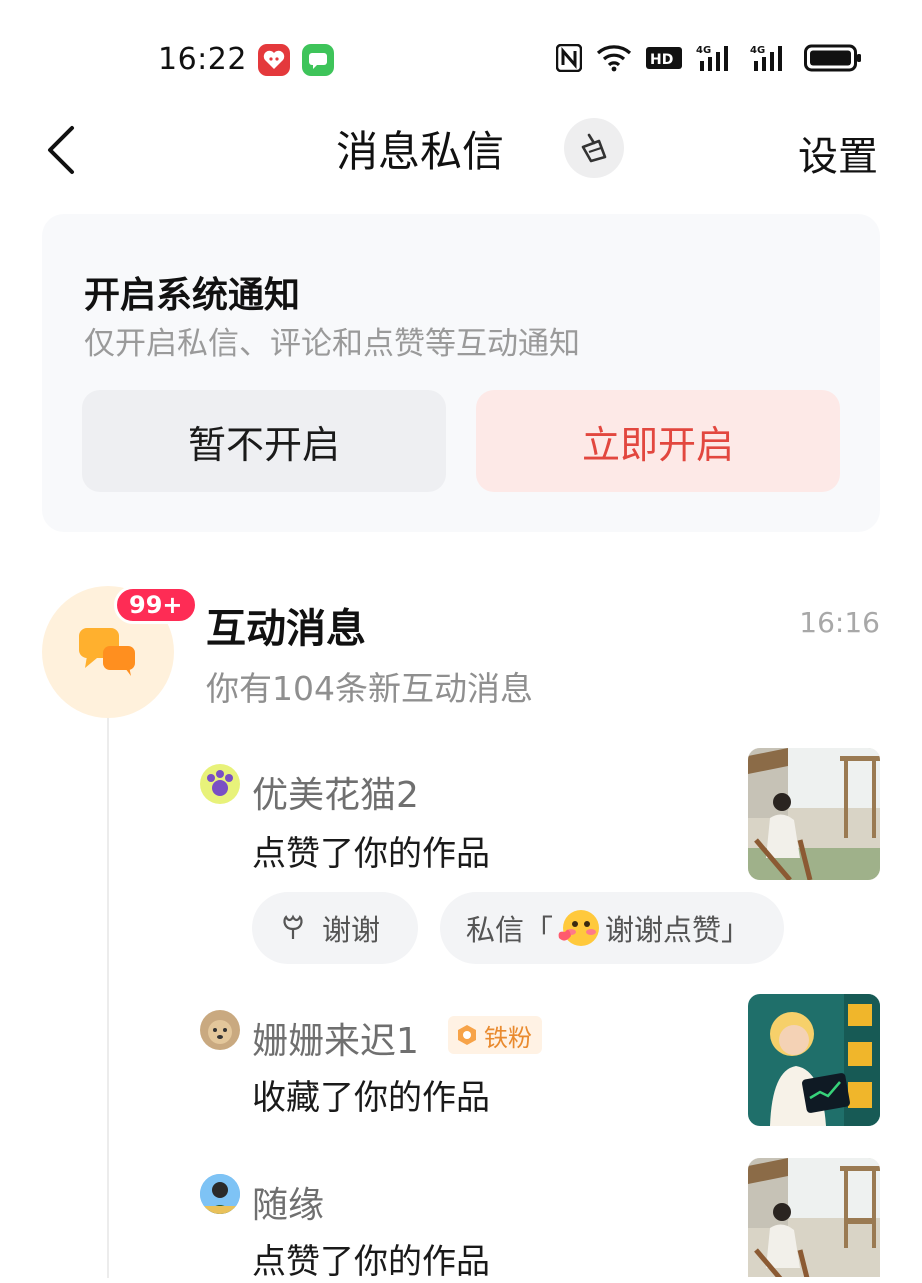 This screenshot has width=922, height=1283. What do you see at coordinates (202, 59) in the screenshot?
I see `status-time: 16:22` at bounding box center [202, 59].